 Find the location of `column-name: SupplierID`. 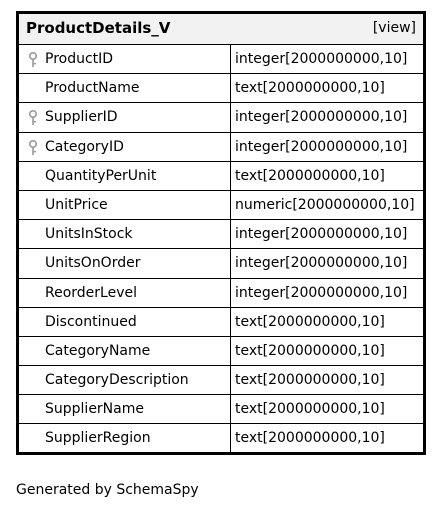

column-name: SupplierID is located at coordinates (81, 117).